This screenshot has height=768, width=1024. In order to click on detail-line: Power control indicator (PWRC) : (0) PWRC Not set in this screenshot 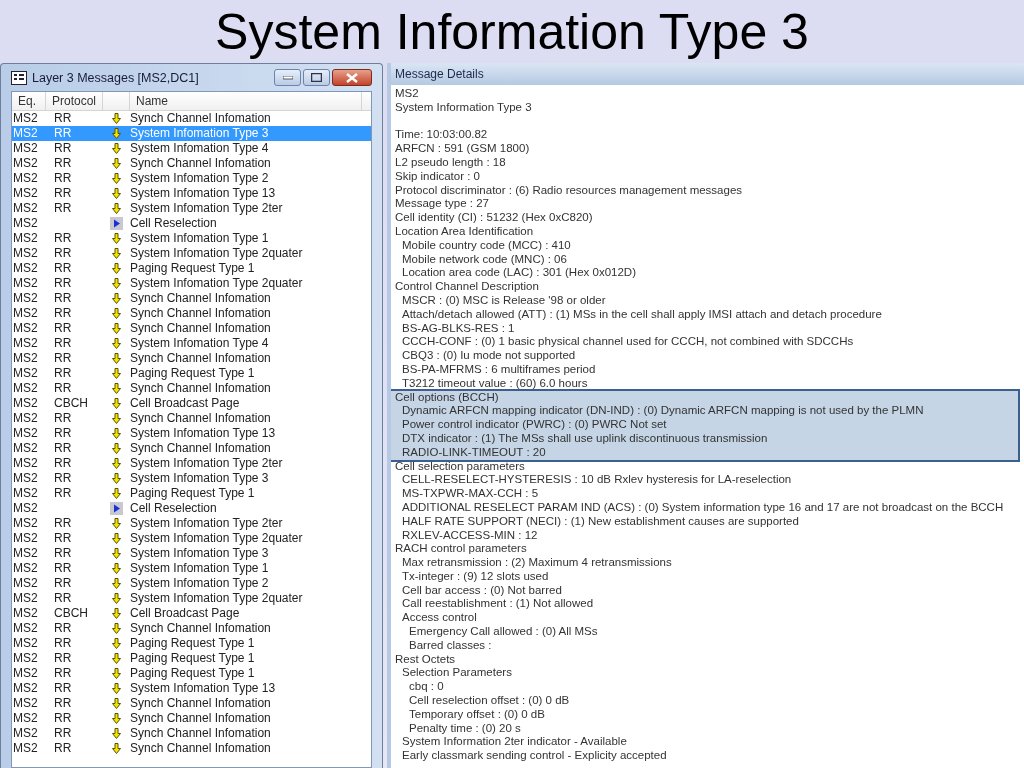, I will do `click(535, 425)`.